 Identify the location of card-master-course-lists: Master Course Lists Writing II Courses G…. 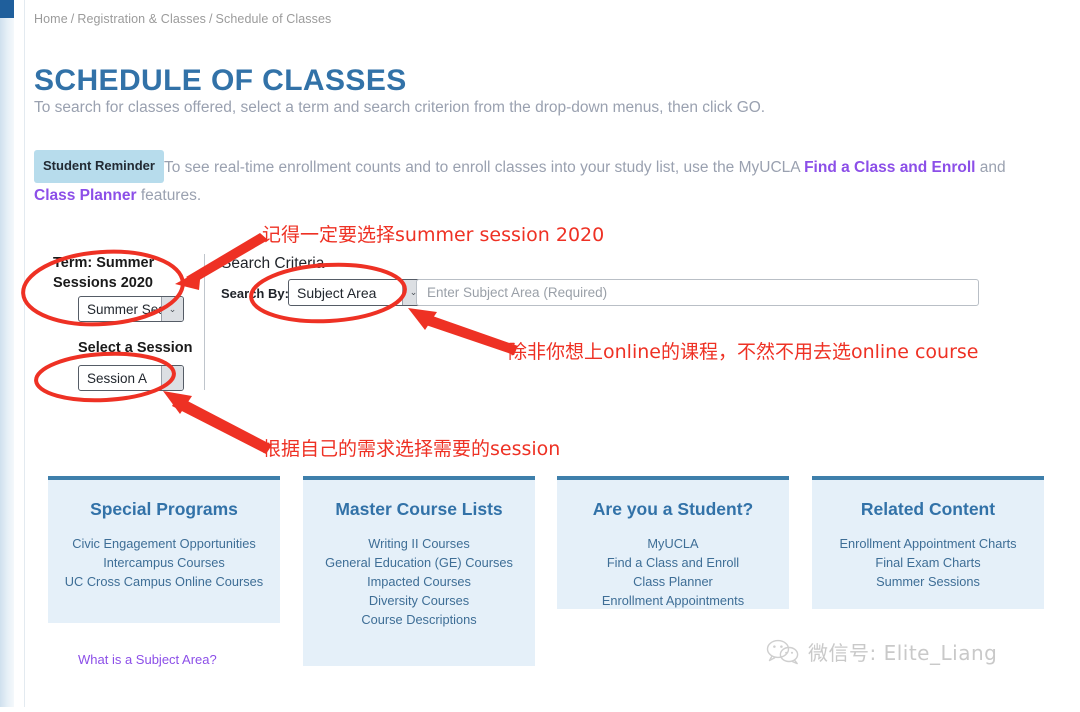
(419, 571).